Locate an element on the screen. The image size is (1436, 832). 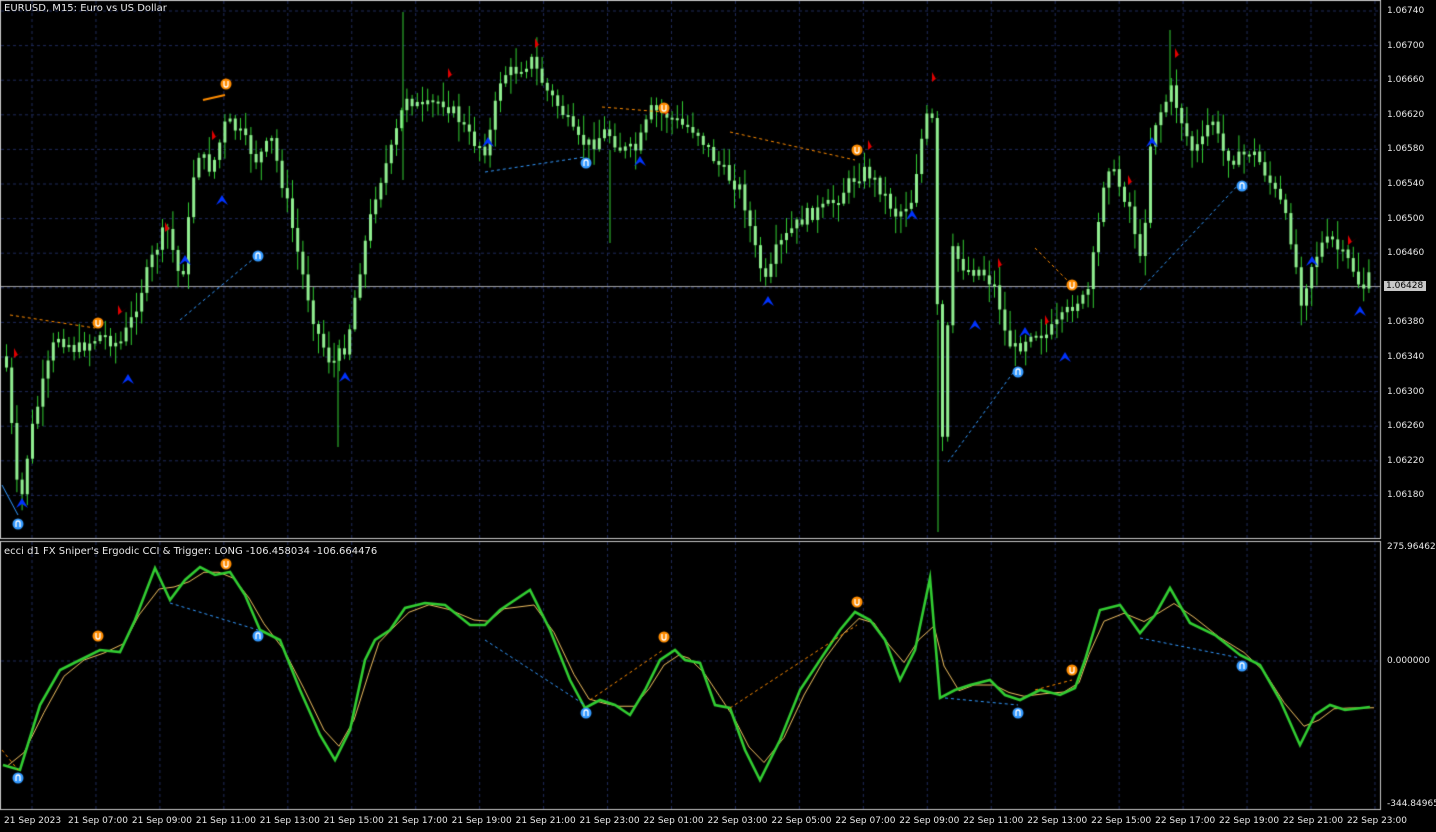
time-tick-label: 21 Sep 2023 is located at coordinates (33, 821).